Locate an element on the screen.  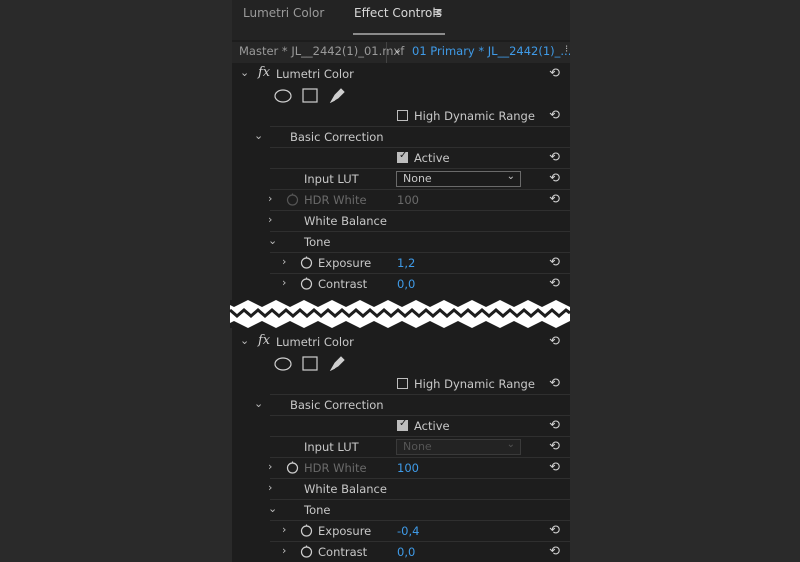
hdr-white-row: › HDR White 100 ⟲ is located at coordinates (401, 200).